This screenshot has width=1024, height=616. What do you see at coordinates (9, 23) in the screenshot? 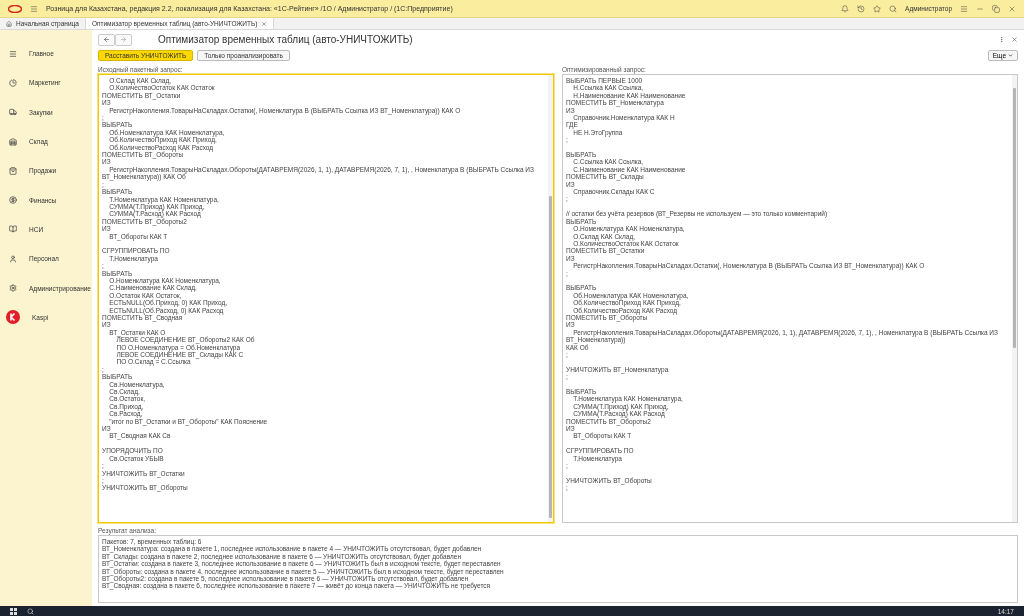
I see `home-icon` at bounding box center [9, 23].